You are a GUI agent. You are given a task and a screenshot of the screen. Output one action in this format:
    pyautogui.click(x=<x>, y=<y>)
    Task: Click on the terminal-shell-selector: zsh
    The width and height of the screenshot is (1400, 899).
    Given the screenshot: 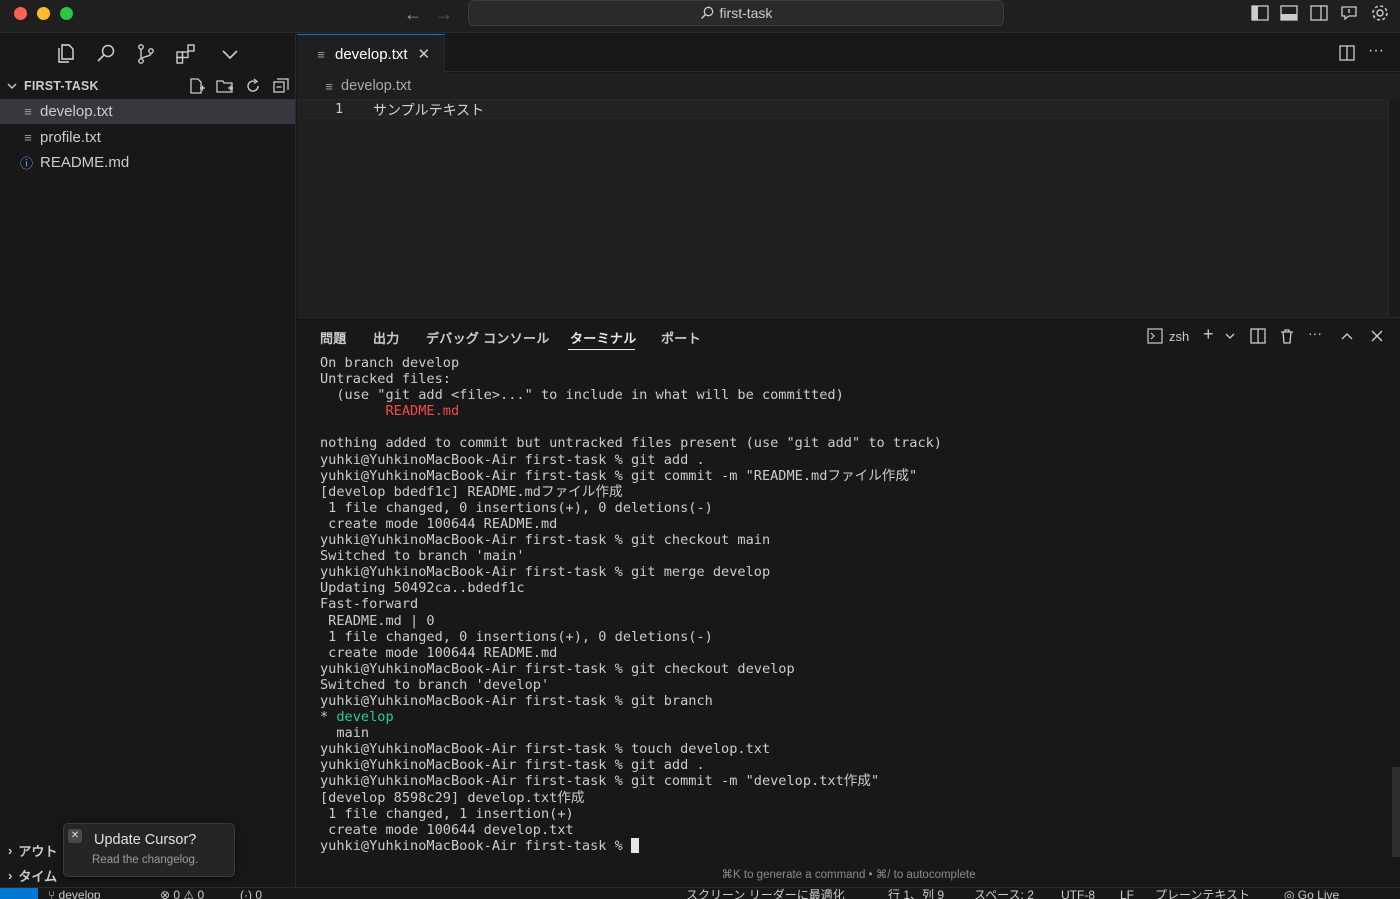 What is the action you would take?
    pyautogui.click(x=1168, y=336)
    